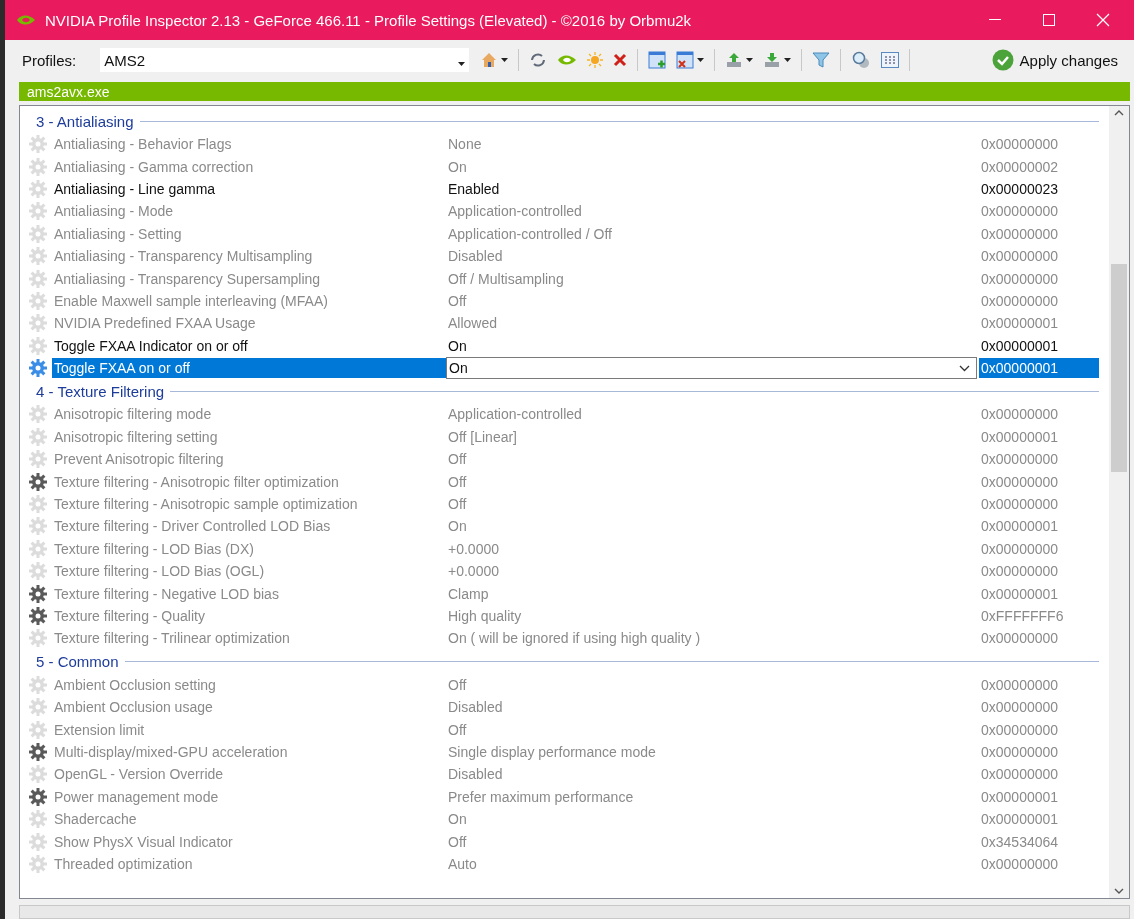 This screenshot has height=919, width=1134. What do you see at coordinates (1002, 60) in the screenshot?
I see `checkmark-icon` at bounding box center [1002, 60].